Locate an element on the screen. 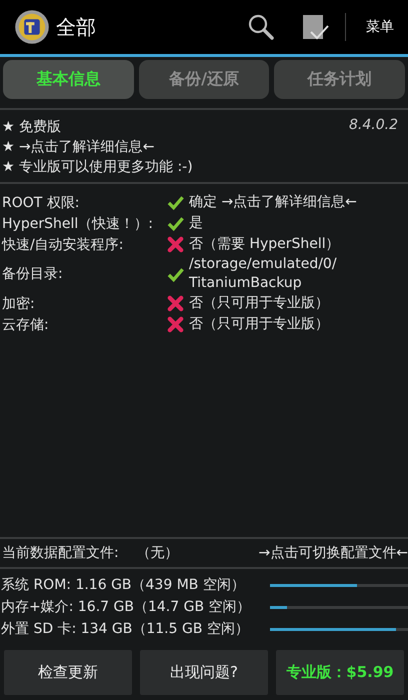 This screenshot has height=700, width=408. status-value: 否（需要 HyperShell） is located at coordinates (264, 244).